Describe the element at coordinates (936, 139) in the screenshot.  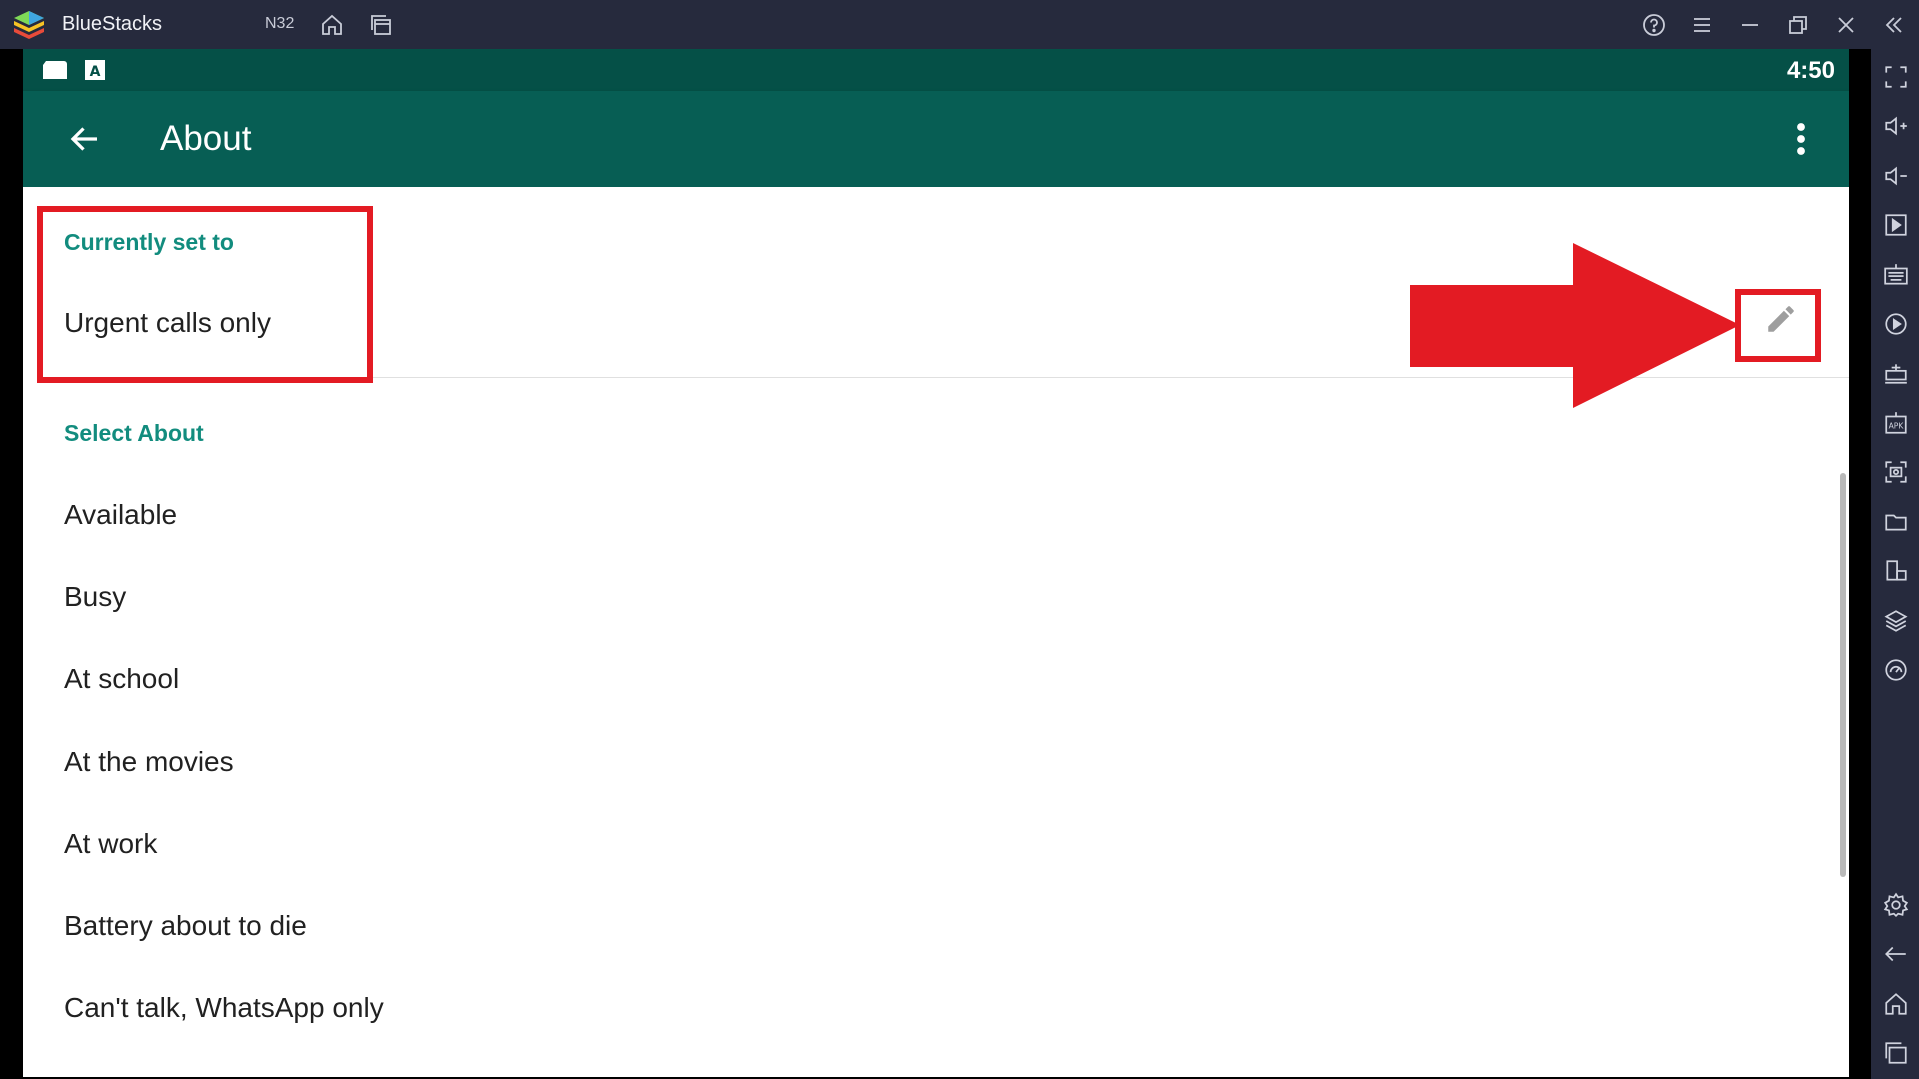
I see `app-bar: About` at that location.